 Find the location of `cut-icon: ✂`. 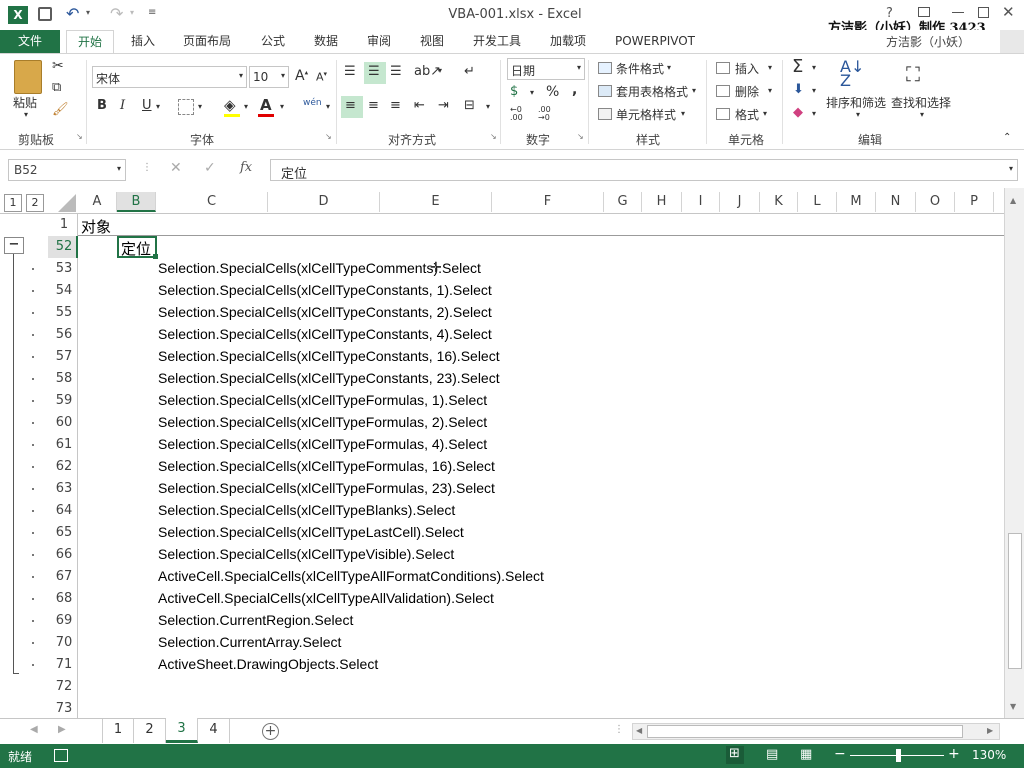

cut-icon: ✂ is located at coordinates (58, 66).